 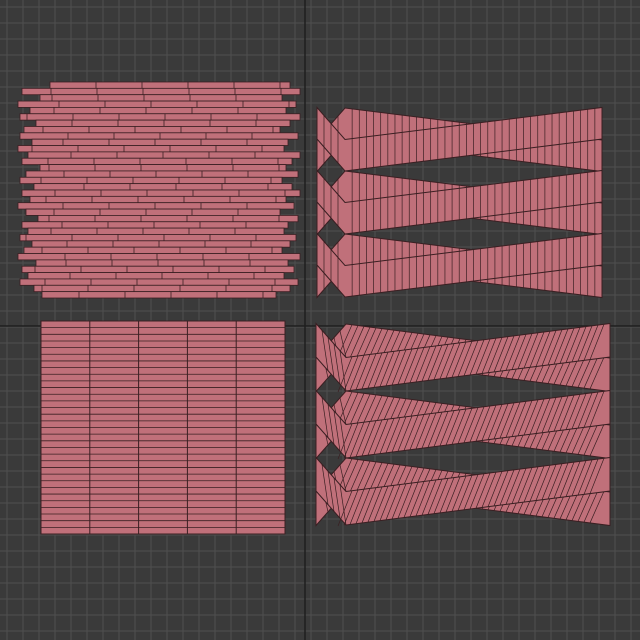 I want to click on herringbone-tile, so click(x=459, y=202).